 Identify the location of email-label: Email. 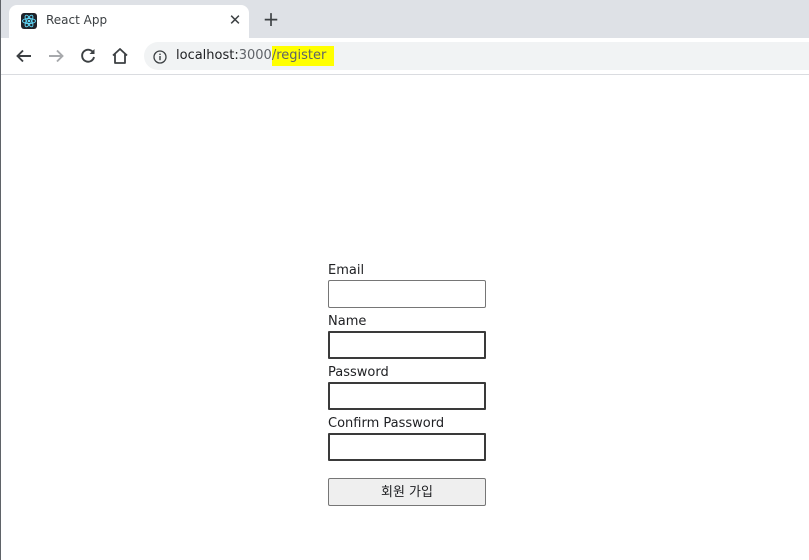
(346, 270).